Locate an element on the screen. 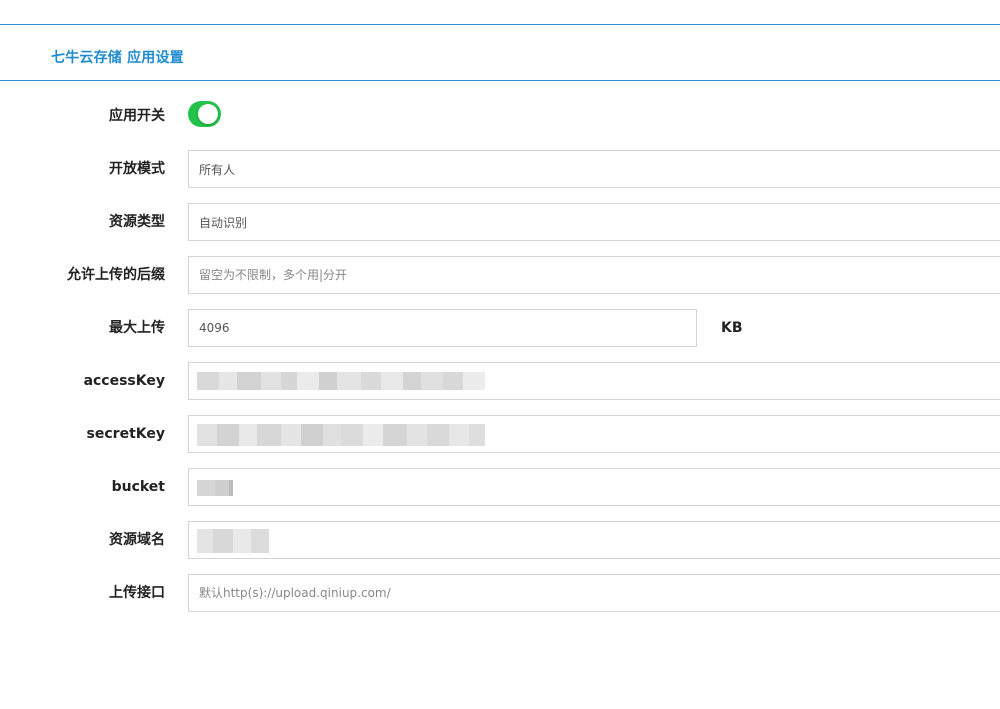 Image resolution: width=1000 pixels, height=709 pixels. access-key-label: accessKey is located at coordinates (124, 381).